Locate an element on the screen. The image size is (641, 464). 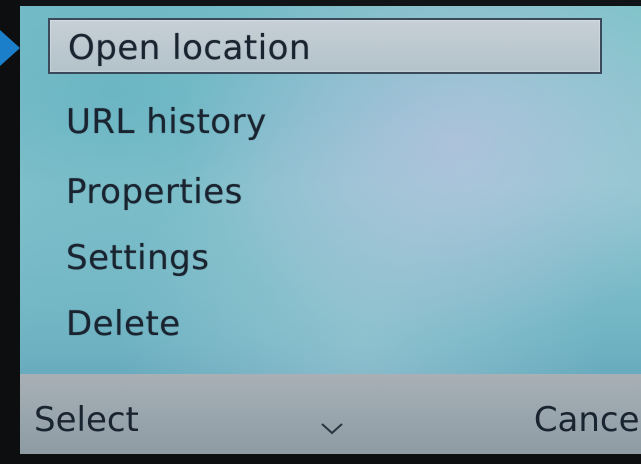
menu-item-open-location: Open location is located at coordinates (325, 46).